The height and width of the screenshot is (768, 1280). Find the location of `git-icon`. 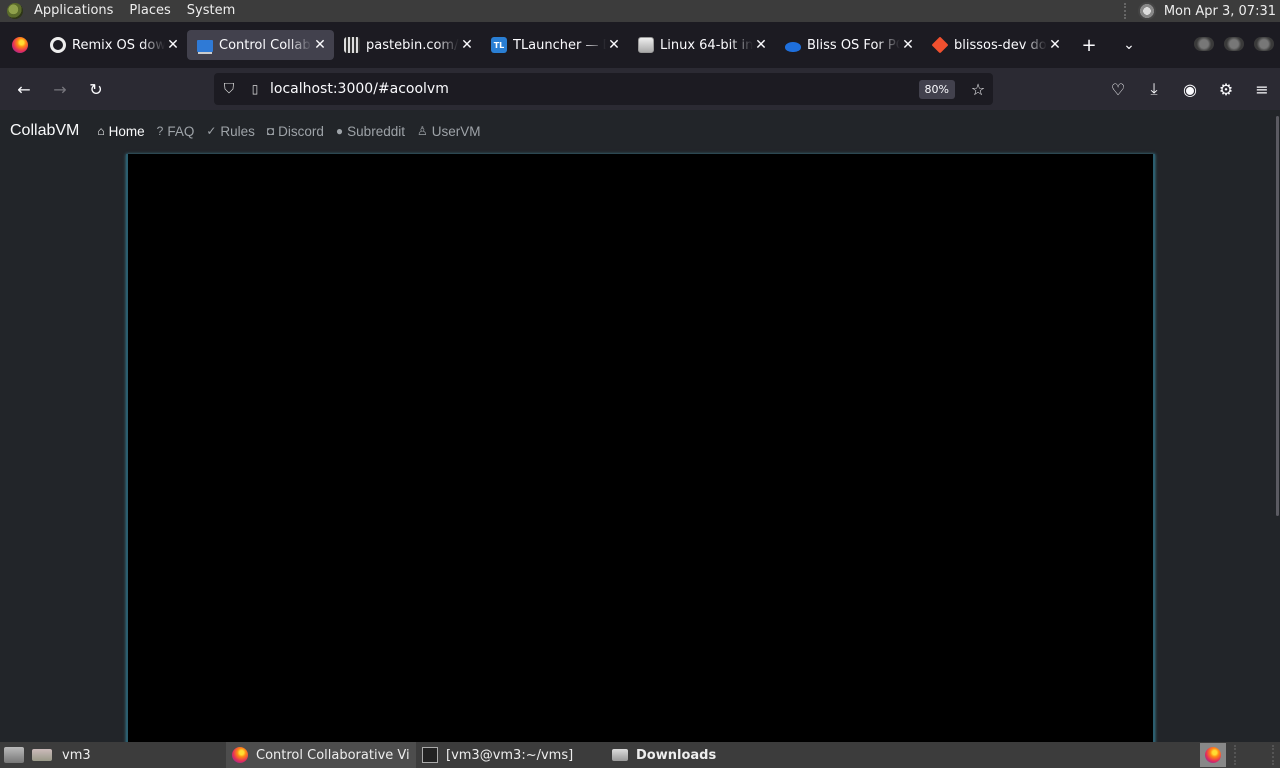

git-icon is located at coordinates (940, 45).